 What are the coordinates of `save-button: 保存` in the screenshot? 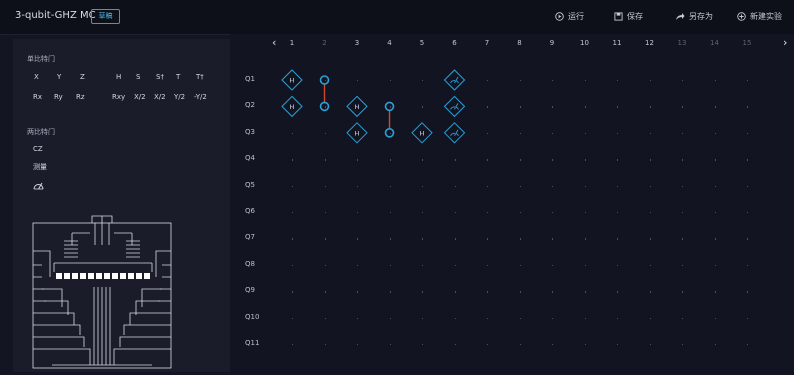 It's located at (628, 16).